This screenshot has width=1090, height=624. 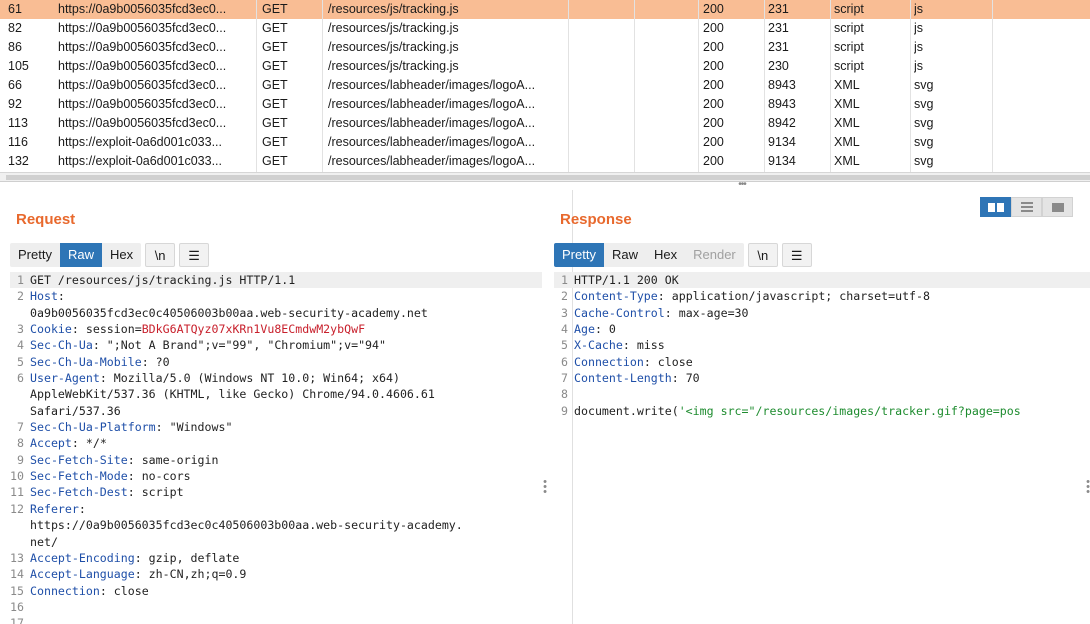 I want to click on side-by-side-icon, so click(x=995, y=207).